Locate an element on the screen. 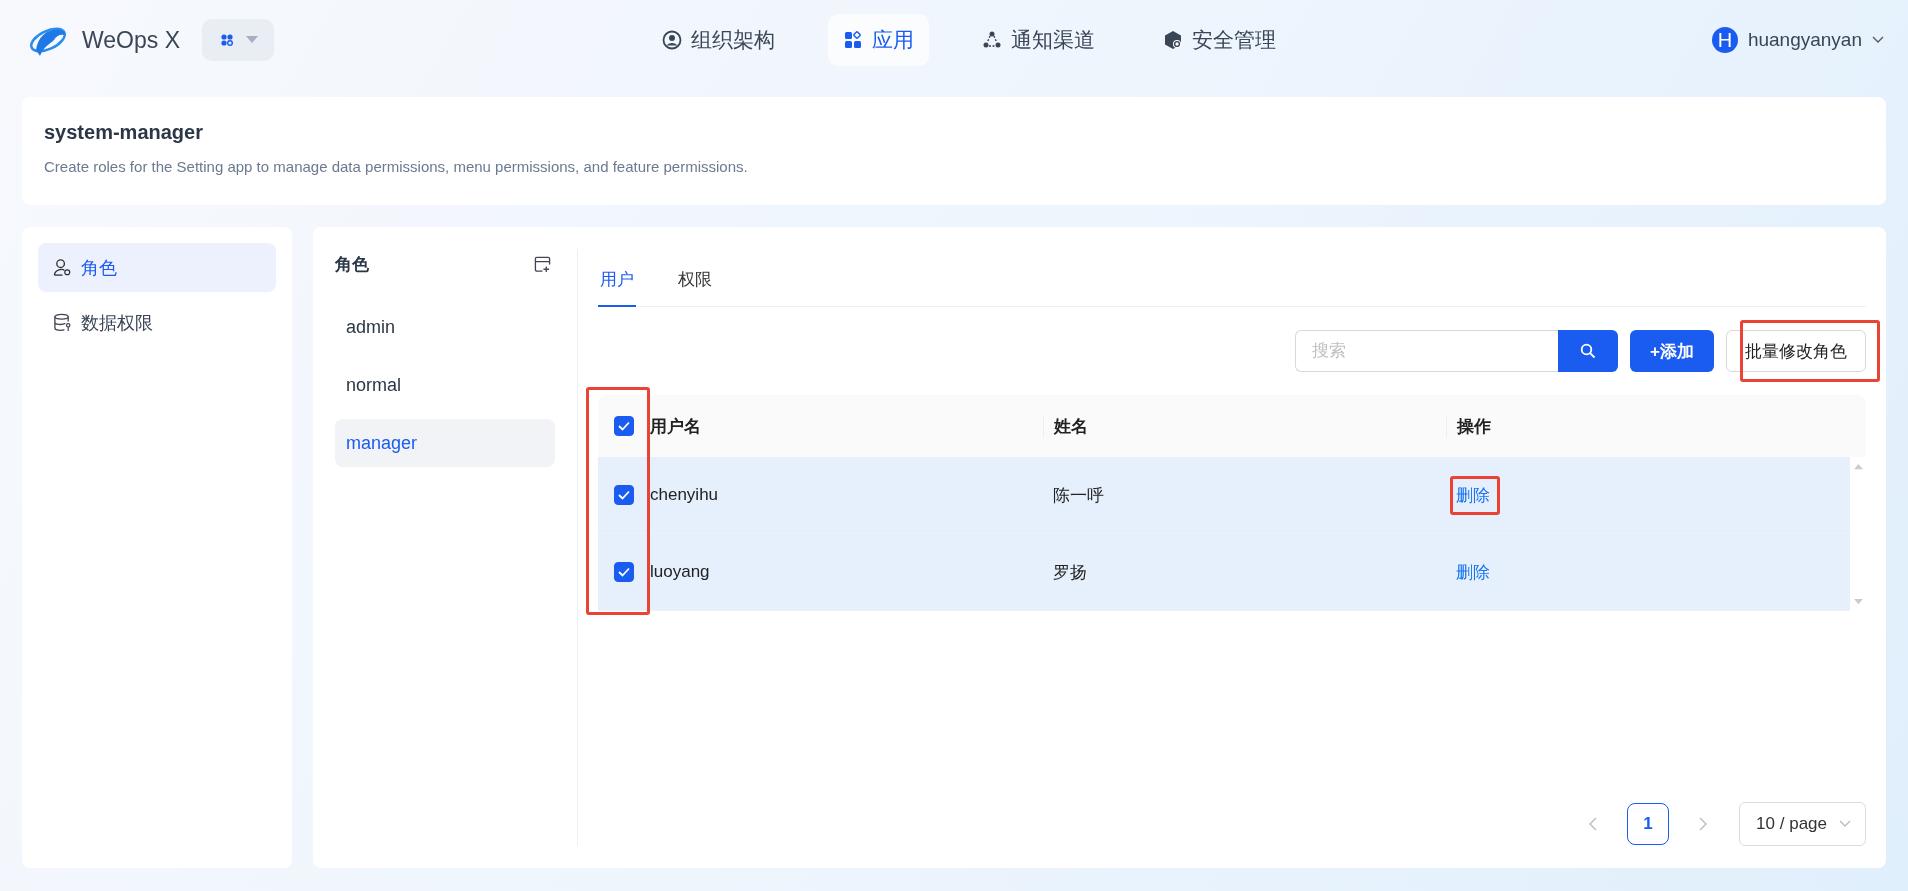 This screenshot has height=891, width=1908. app-description: Create roles for the Setting app to manage data permissions, menu permissions, and feature permissions. is located at coordinates (396, 166).